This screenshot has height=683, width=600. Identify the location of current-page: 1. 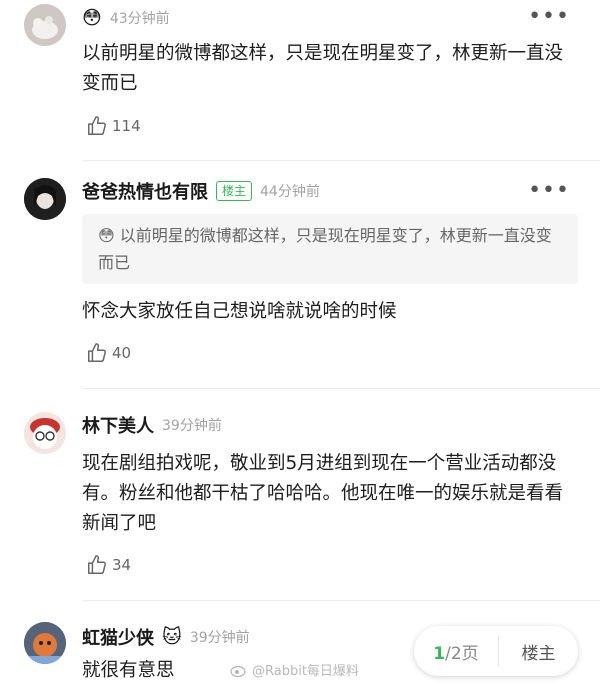
(439, 653).